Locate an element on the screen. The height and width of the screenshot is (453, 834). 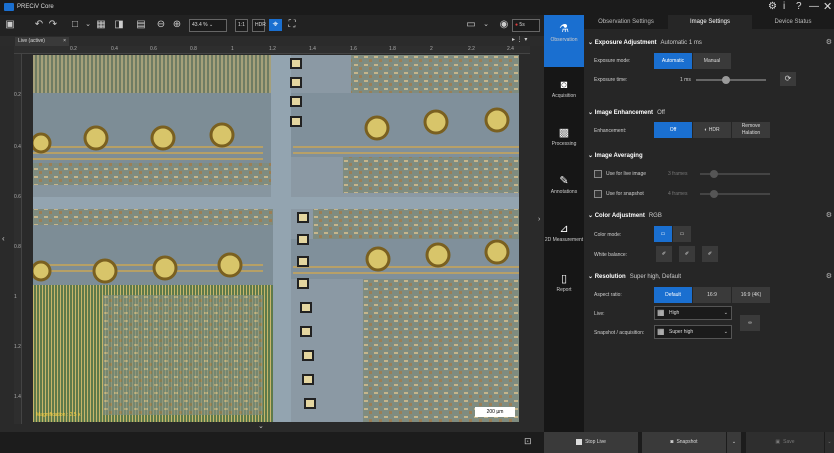
undo-icon: ↶ is located at coordinates (39, 25).